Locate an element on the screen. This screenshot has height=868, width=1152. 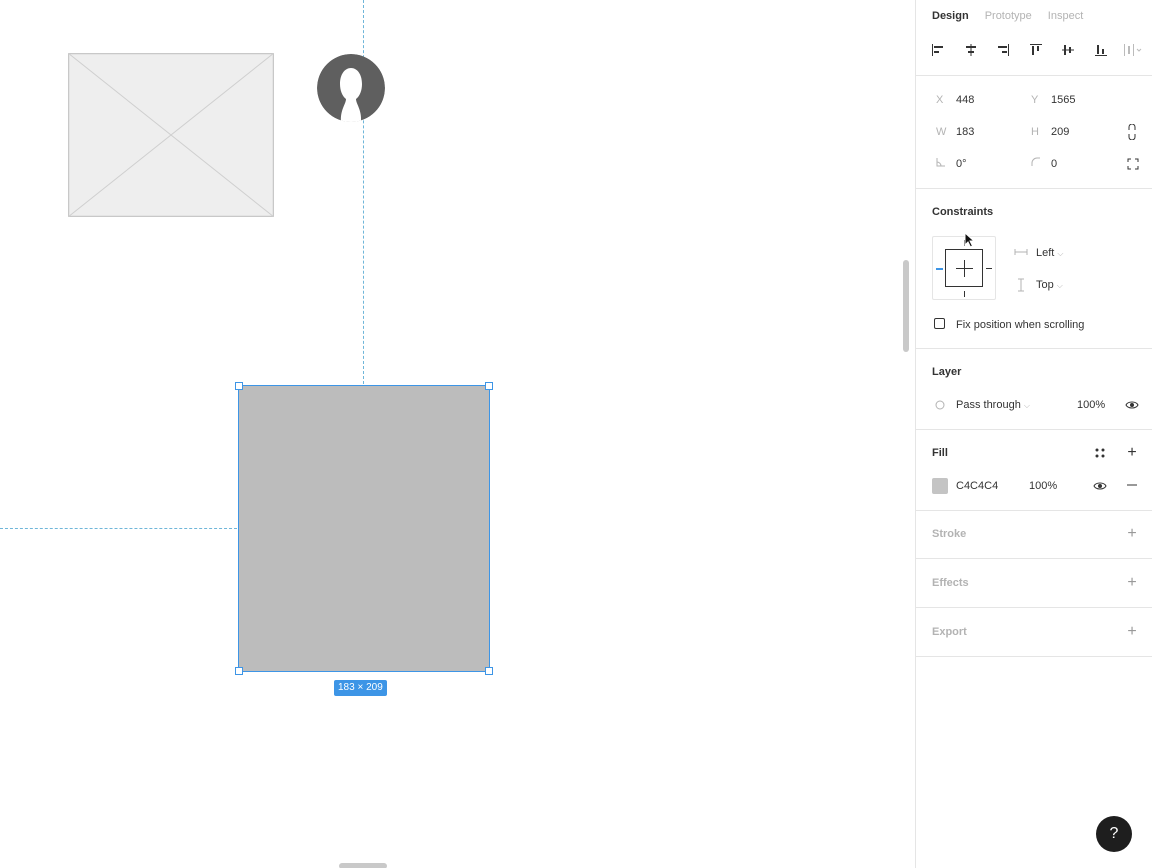
horizontal-scrollbar is located at coordinates (363, 865).